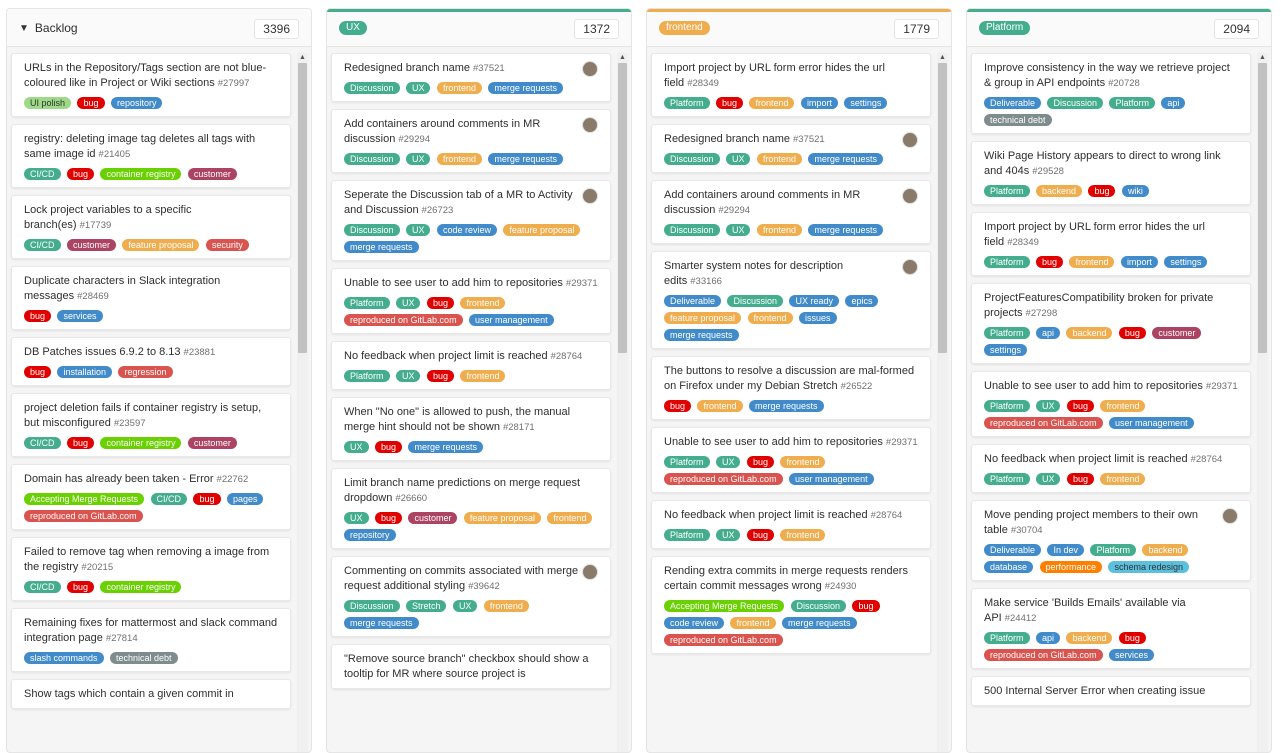 The width and height of the screenshot is (1281, 753). What do you see at coordinates (1089, 333) in the screenshot?
I see `issue-label: backend` at bounding box center [1089, 333].